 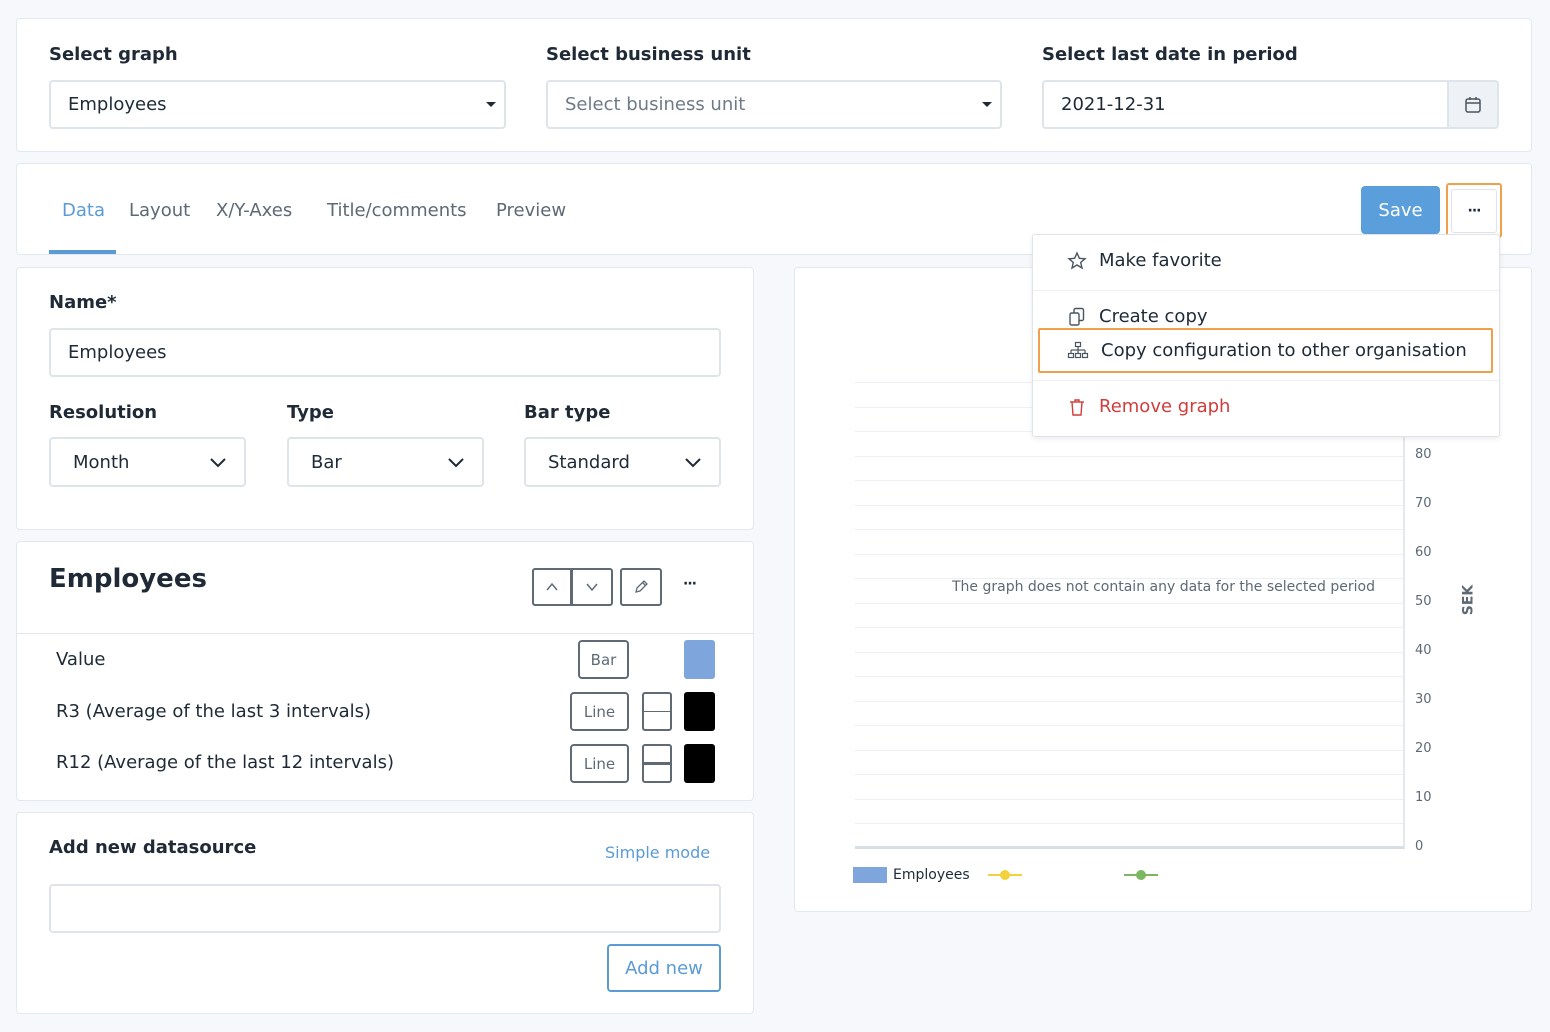 What do you see at coordinates (657, 852) in the screenshot?
I see `simple-mode-link: Simple mode` at bounding box center [657, 852].